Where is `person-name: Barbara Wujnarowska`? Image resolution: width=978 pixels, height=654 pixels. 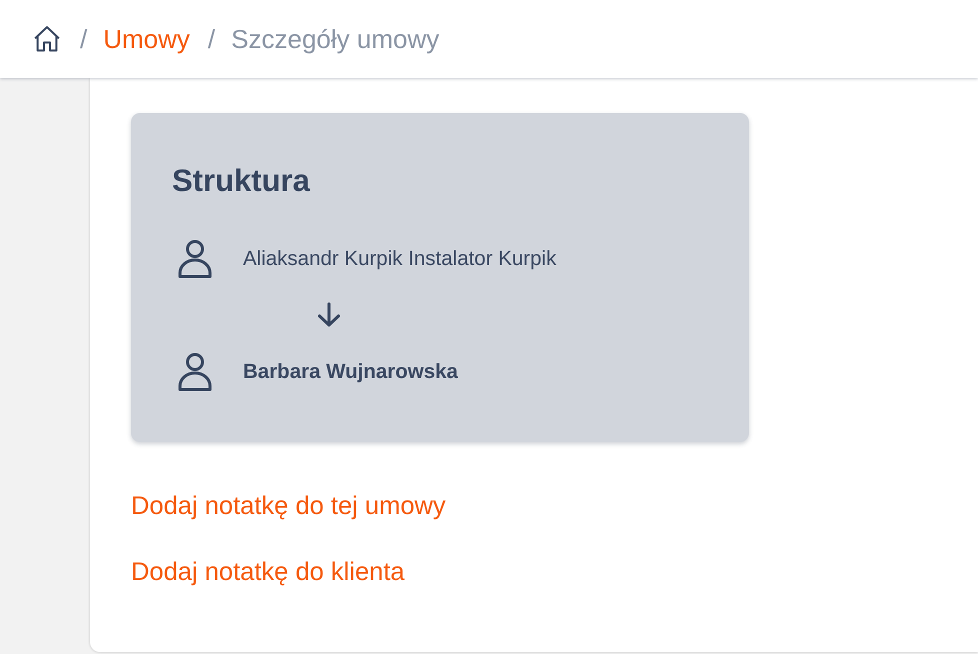
person-name: Barbara Wujnarowska is located at coordinates (350, 372).